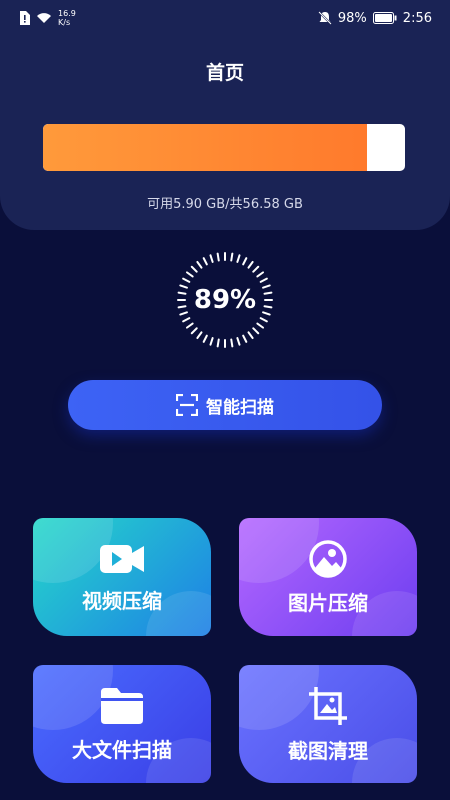 The height and width of the screenshot is (800, 450). I want to click on image-compress-label: 图片压缩, so click(328, 602).